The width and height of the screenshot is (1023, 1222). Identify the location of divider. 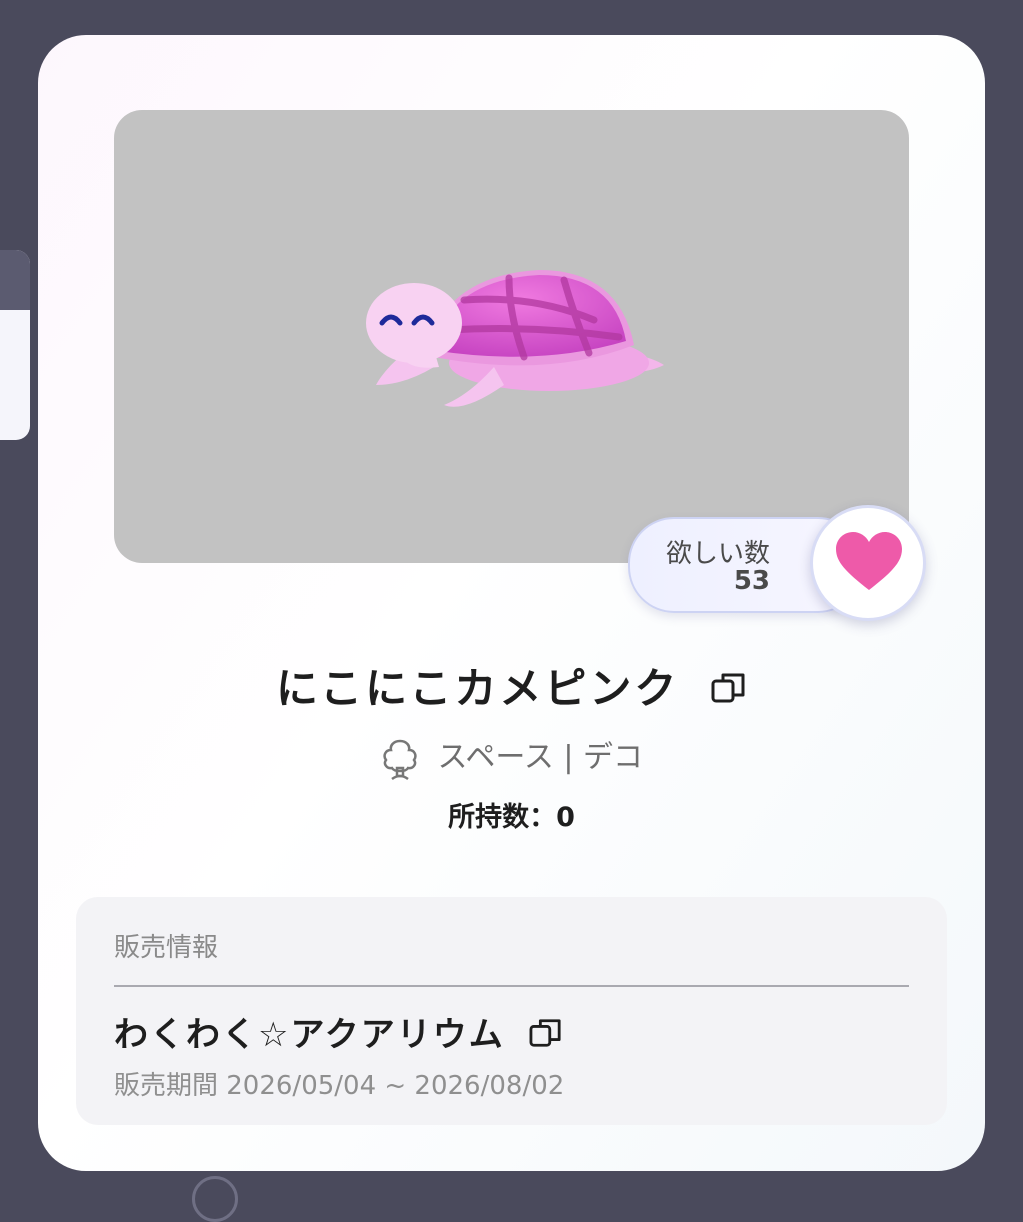
(511, 986).